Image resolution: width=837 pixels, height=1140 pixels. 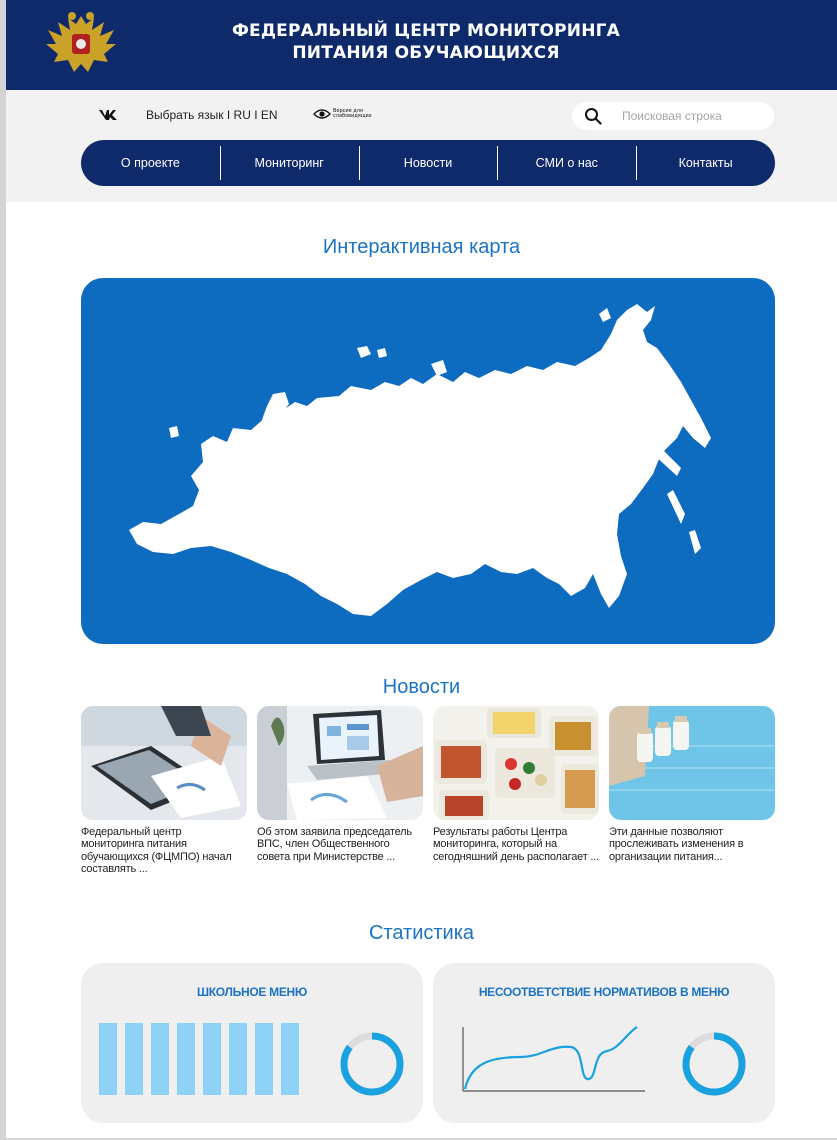 I want to click on laptop-charts-photo, so click(x=340, y=763).